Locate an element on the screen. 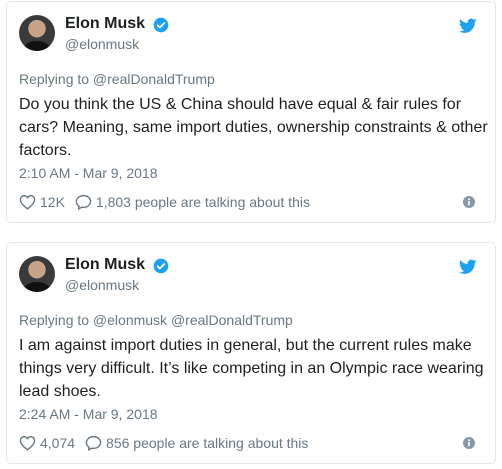 Image resolution: width=502 pixels, height=469 pixels. reply-context: Replying to @realDonaldTrump is located at coordinates (117, 79).